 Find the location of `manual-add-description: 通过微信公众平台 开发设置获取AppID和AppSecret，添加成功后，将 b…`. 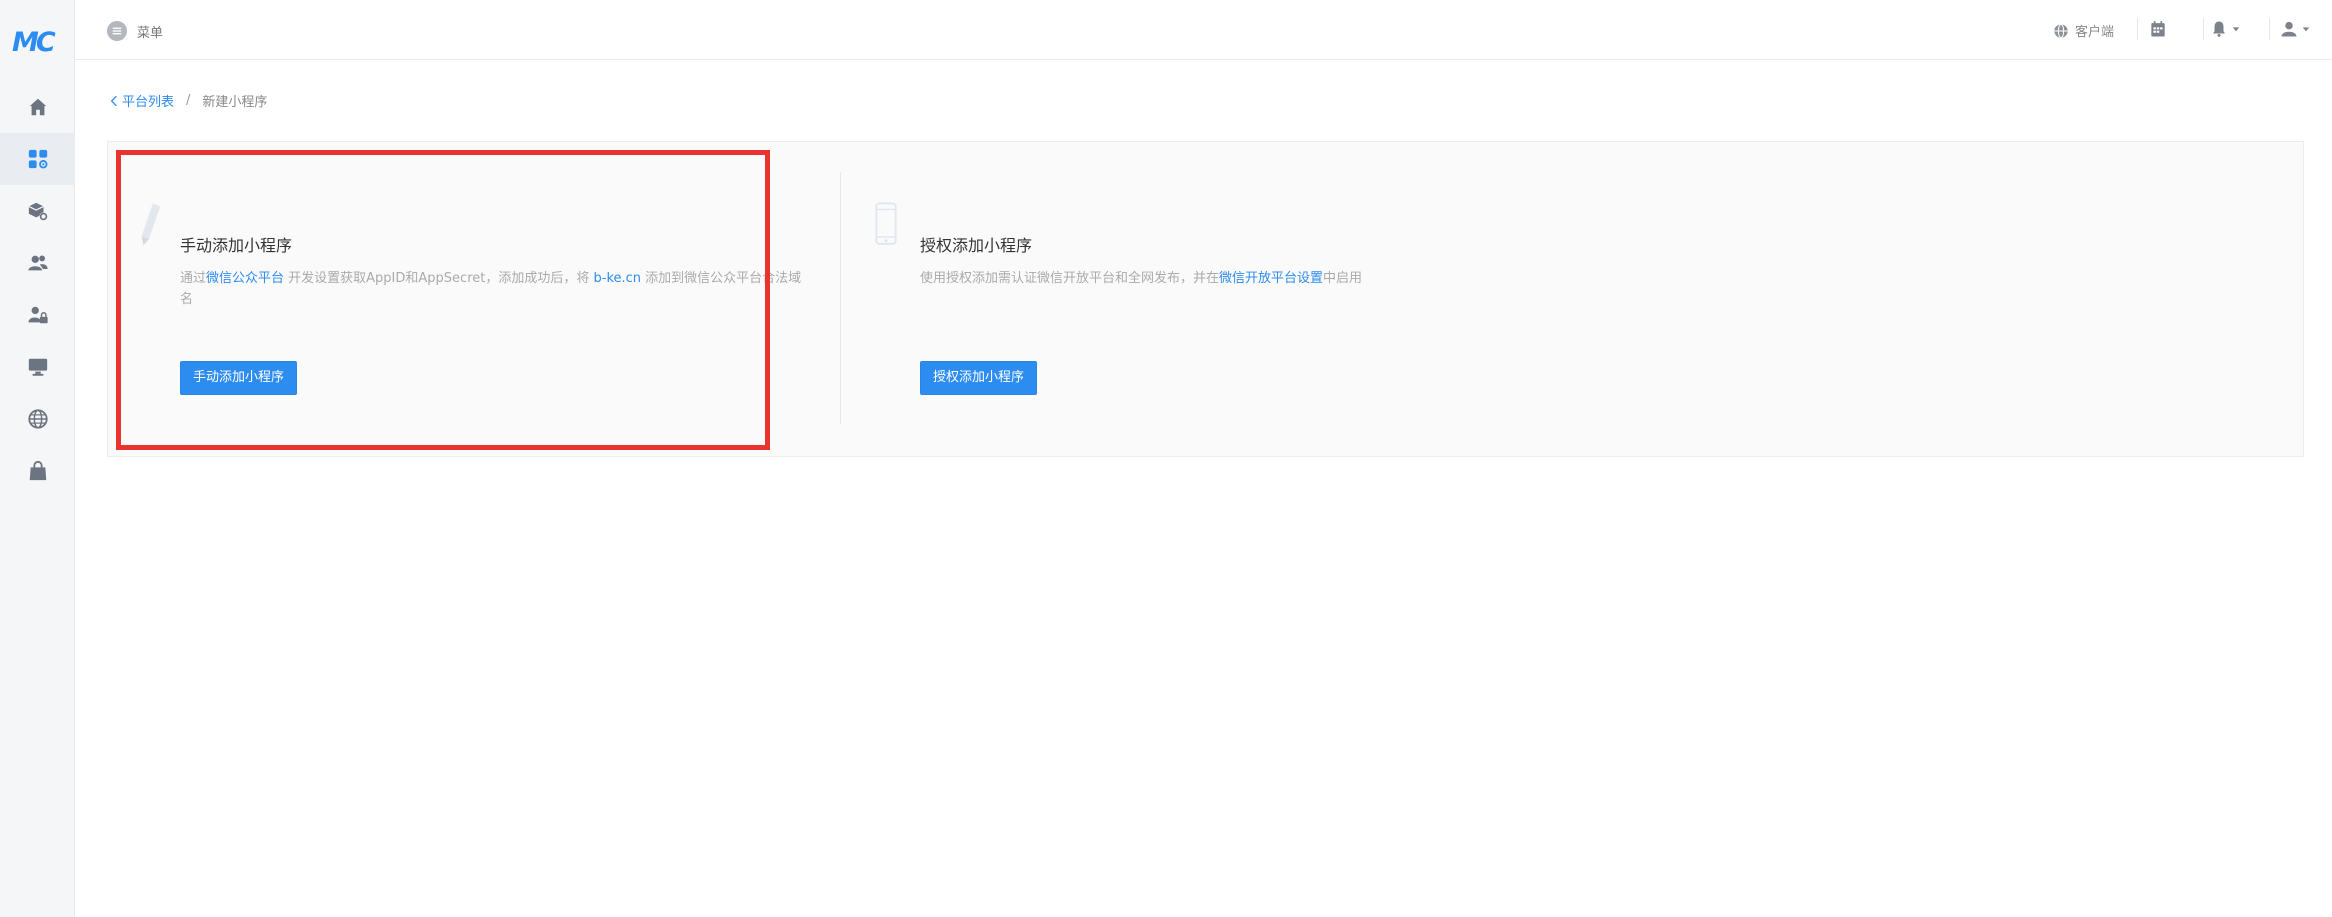

manual-add-description: 通过微信公众平台 开发设置获取AppID和AppSecret，添加成功后，将 b… is located at coordinates (495, 289).